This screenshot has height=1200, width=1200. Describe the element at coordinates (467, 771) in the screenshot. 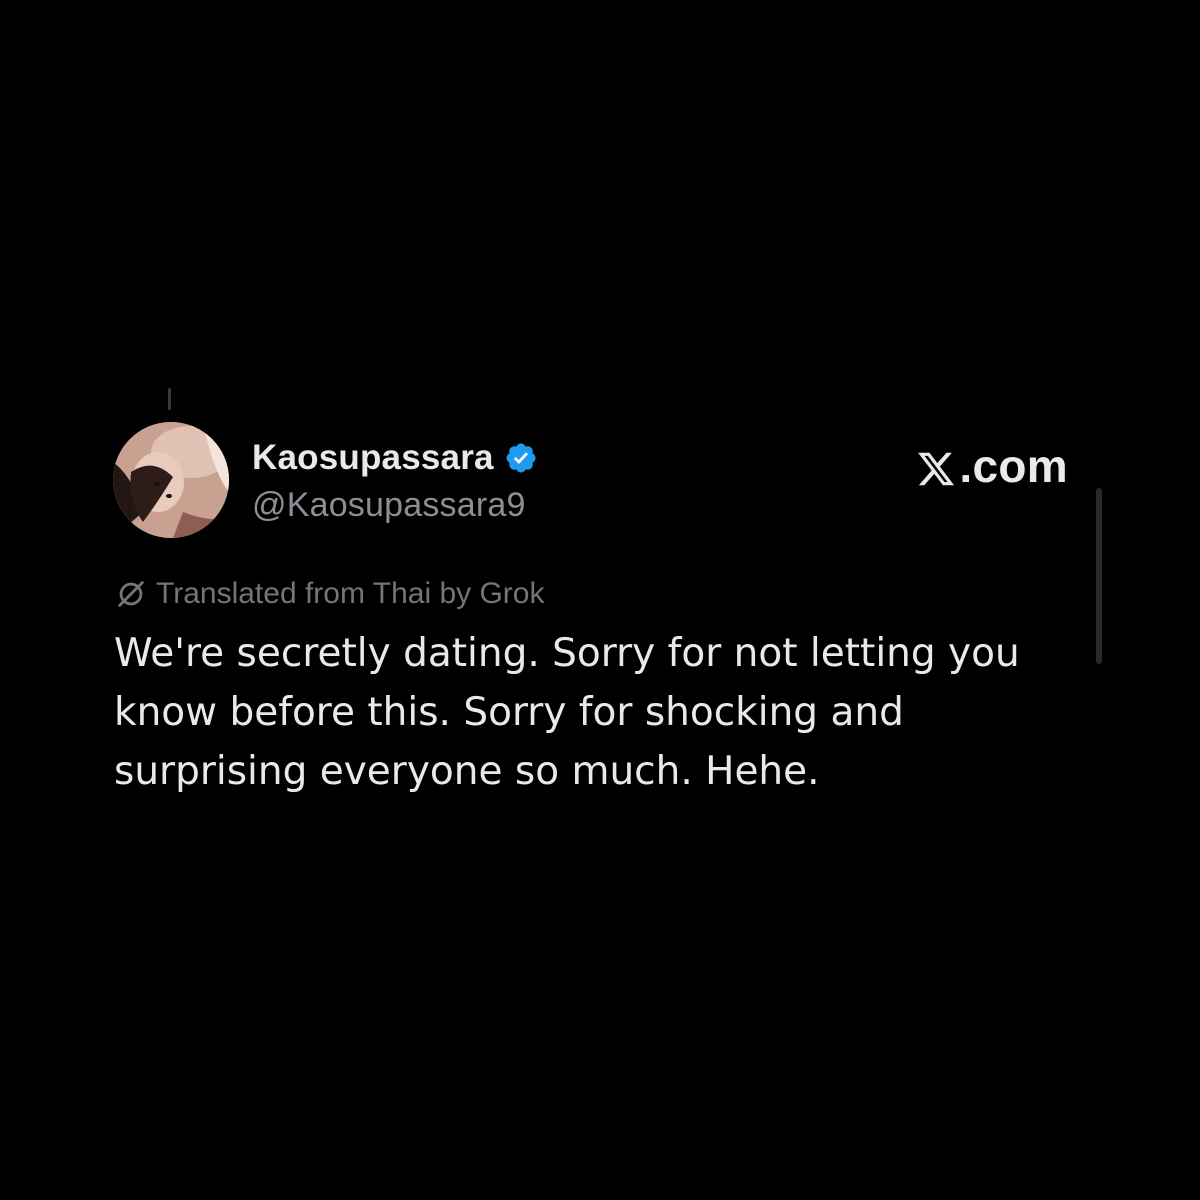

I see `post-text-line: surprising everyone so much. Hehe.` at that location.